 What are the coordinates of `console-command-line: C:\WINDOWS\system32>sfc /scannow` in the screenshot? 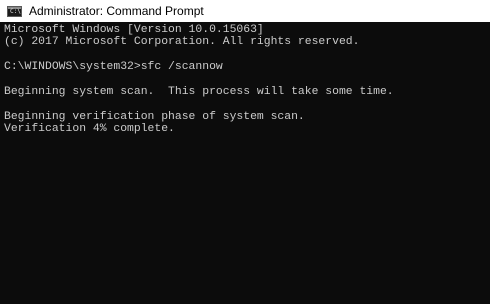 It's located at (113, 67).